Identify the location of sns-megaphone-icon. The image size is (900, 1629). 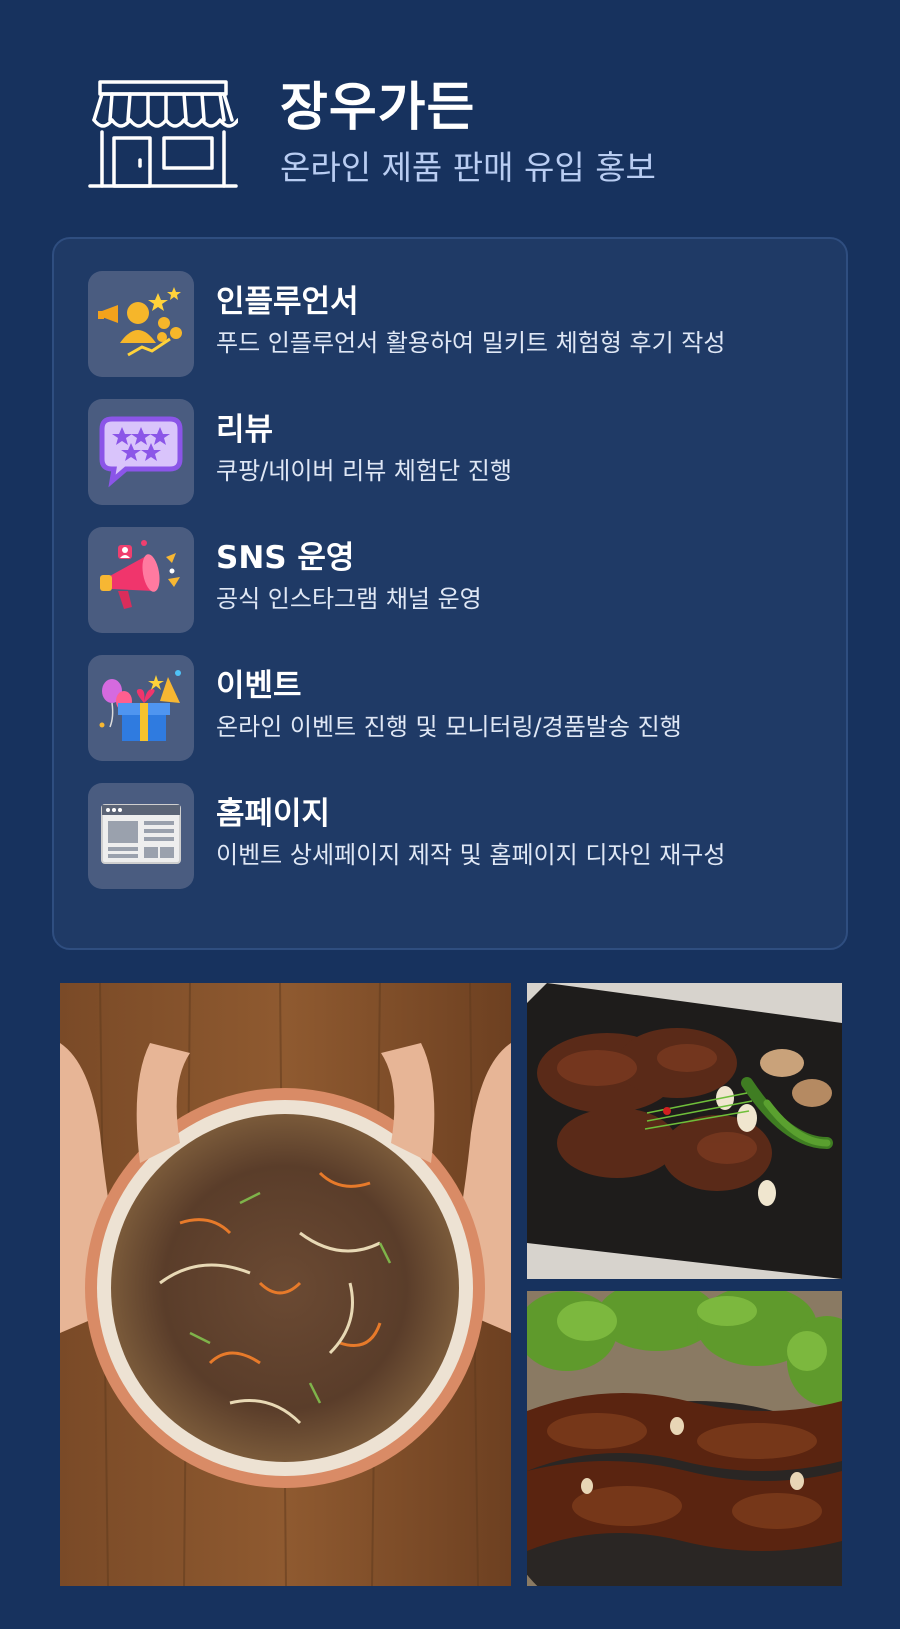
(141, 580).